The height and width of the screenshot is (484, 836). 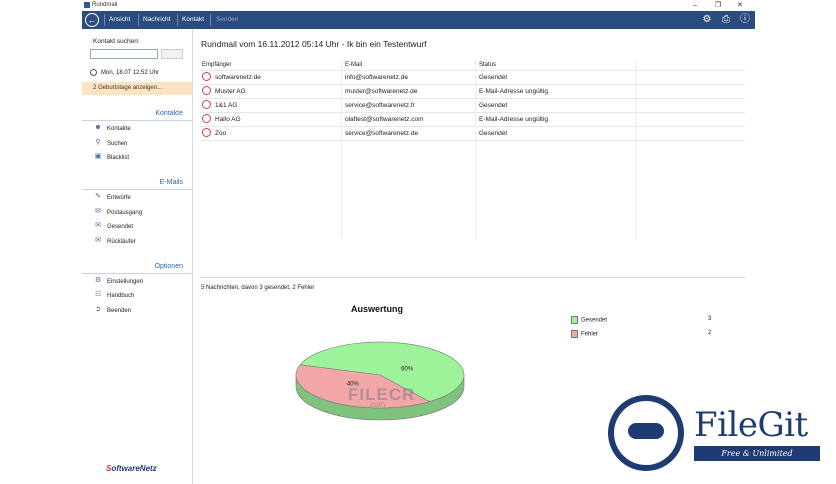 What do you see at coordinates (381, 91) in the screenshot?
I see `email-cell: muster@softwarenetz.de` at bounding box center [381, 91].